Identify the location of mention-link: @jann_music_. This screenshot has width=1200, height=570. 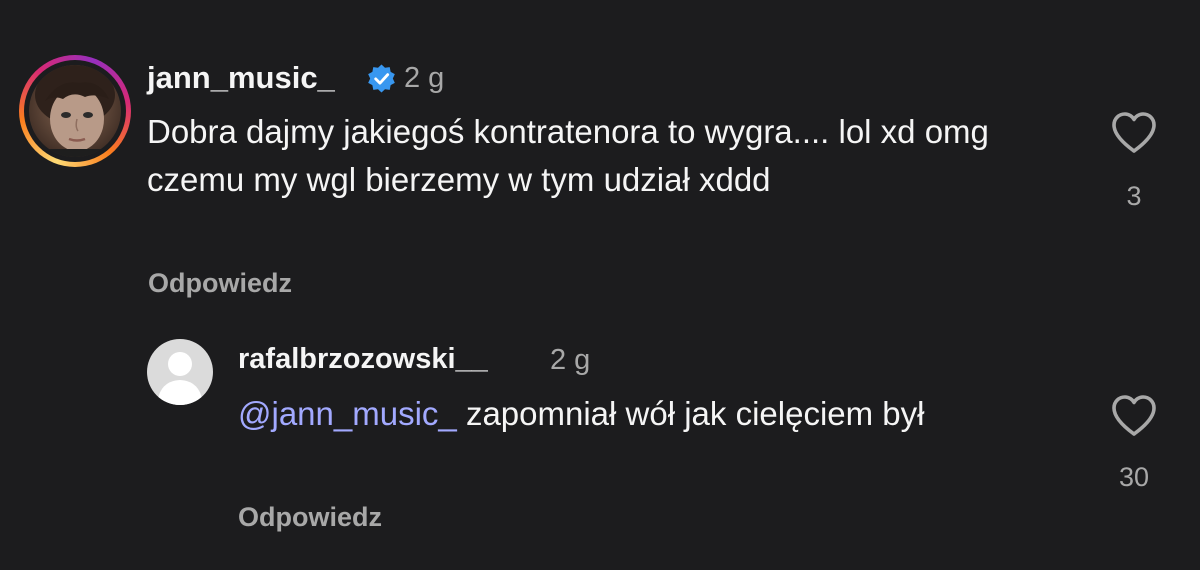
(347, 413).